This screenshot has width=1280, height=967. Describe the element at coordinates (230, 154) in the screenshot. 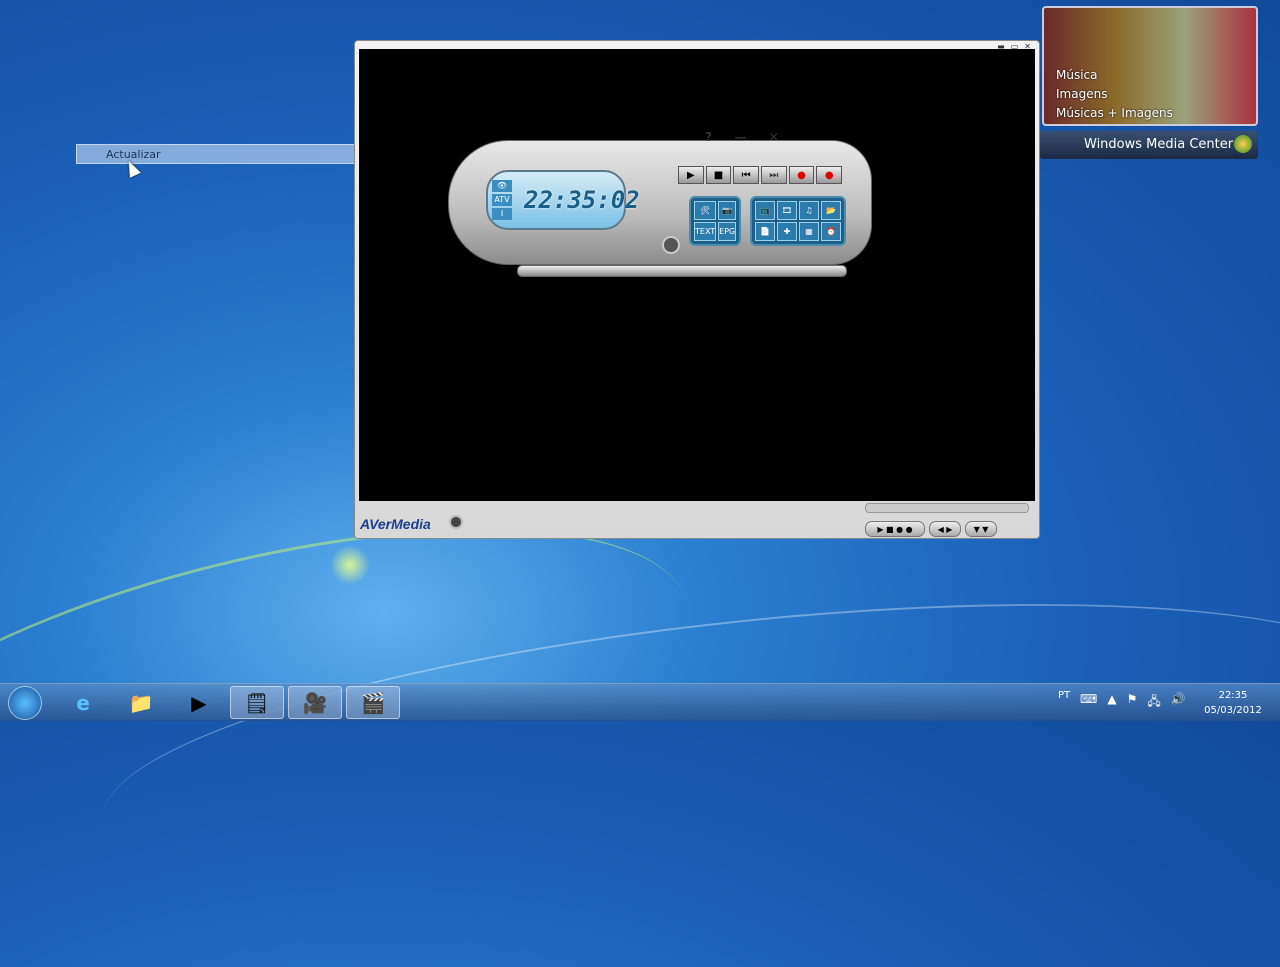

I see `refresh-tooltip: Actualizar` at that location.